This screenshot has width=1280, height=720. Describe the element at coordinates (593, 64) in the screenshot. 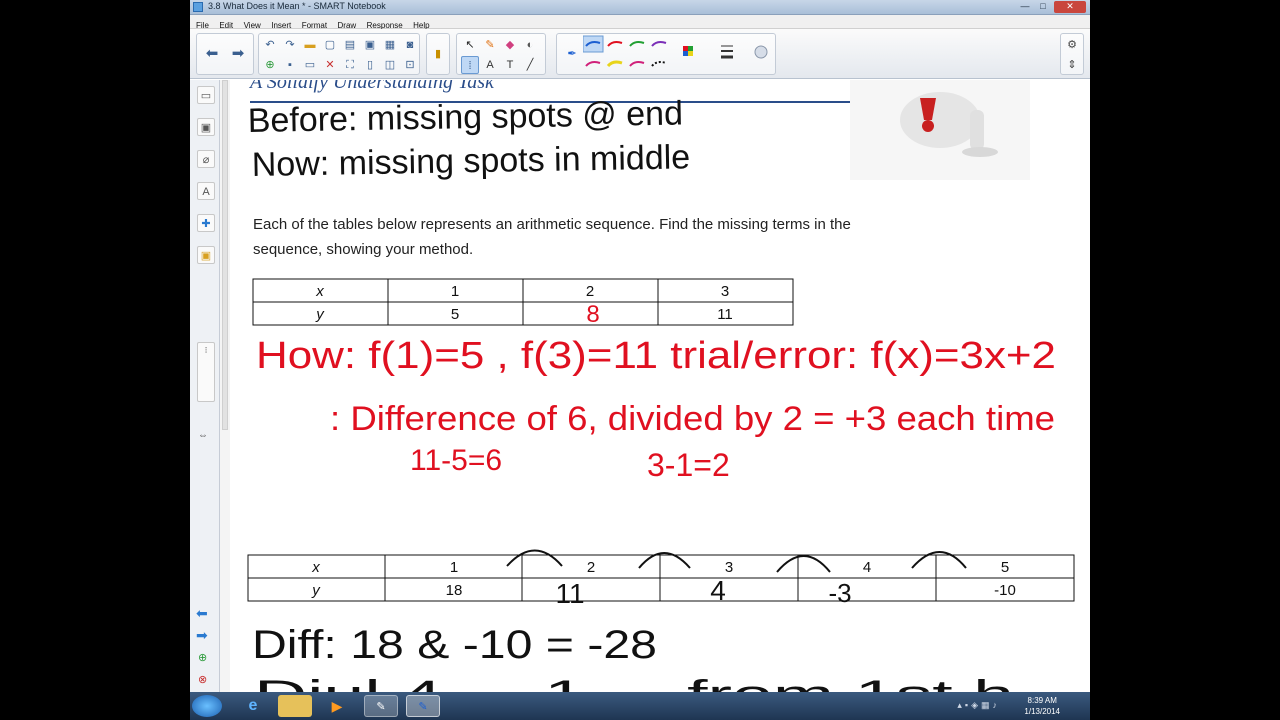

I see `magenta-pen-swatch` at that location.